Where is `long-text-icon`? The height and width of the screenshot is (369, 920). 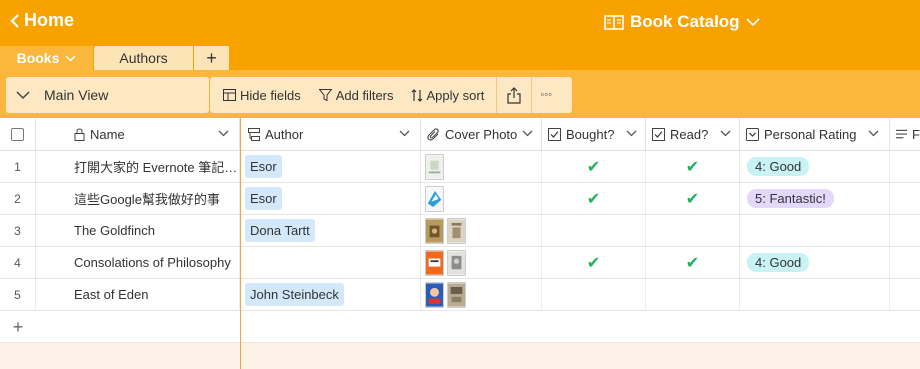 long-text-icon is located at coordinates (902, 134).